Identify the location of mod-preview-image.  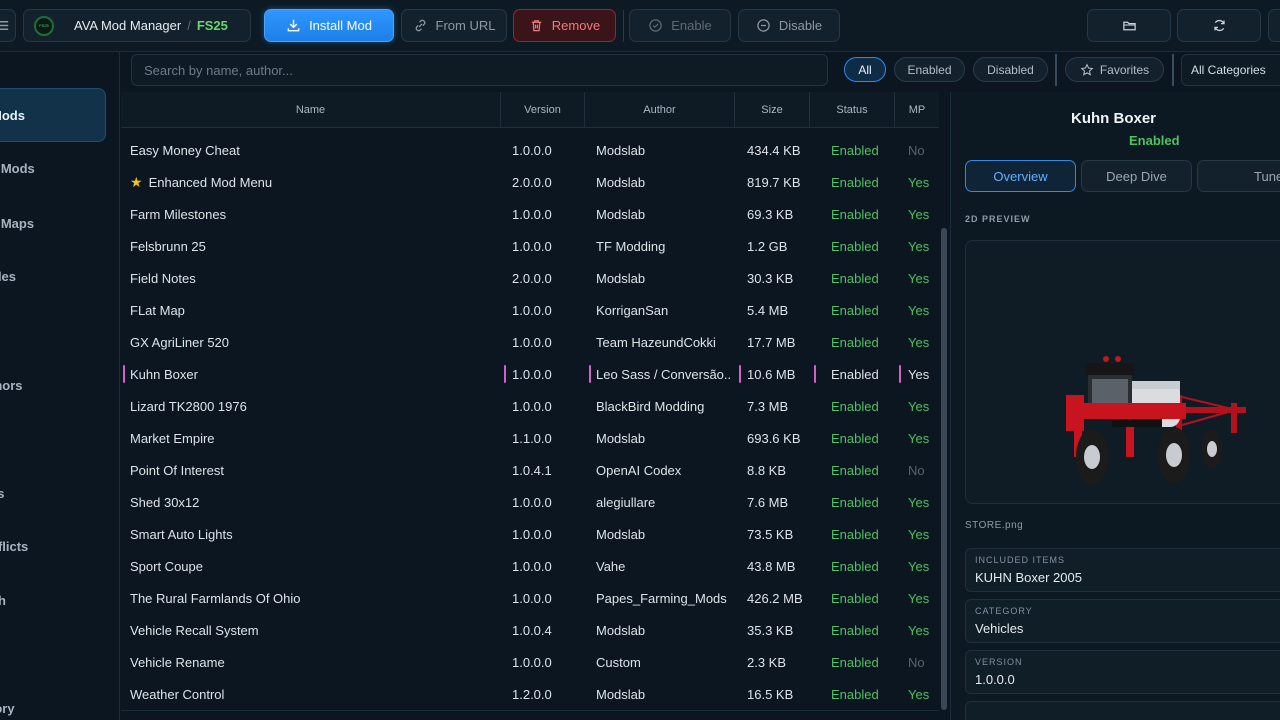
(1122, 372).